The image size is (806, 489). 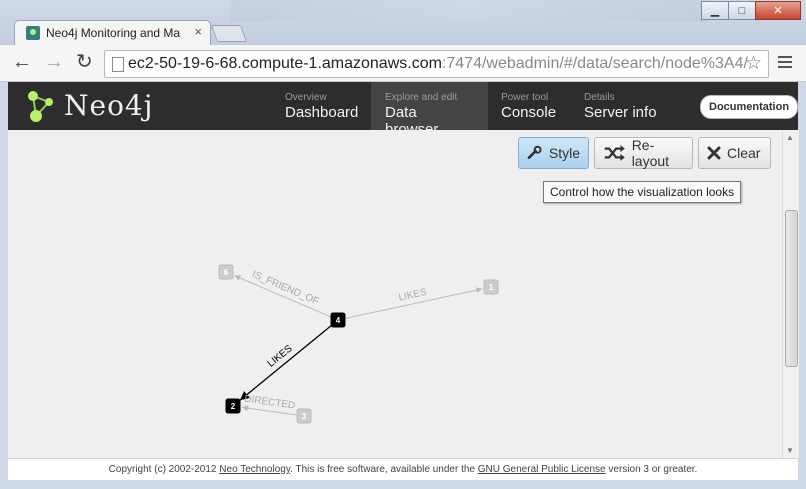 I want to click on nav-dashboard: Overview Dashboard, so click(x=321, y=106).